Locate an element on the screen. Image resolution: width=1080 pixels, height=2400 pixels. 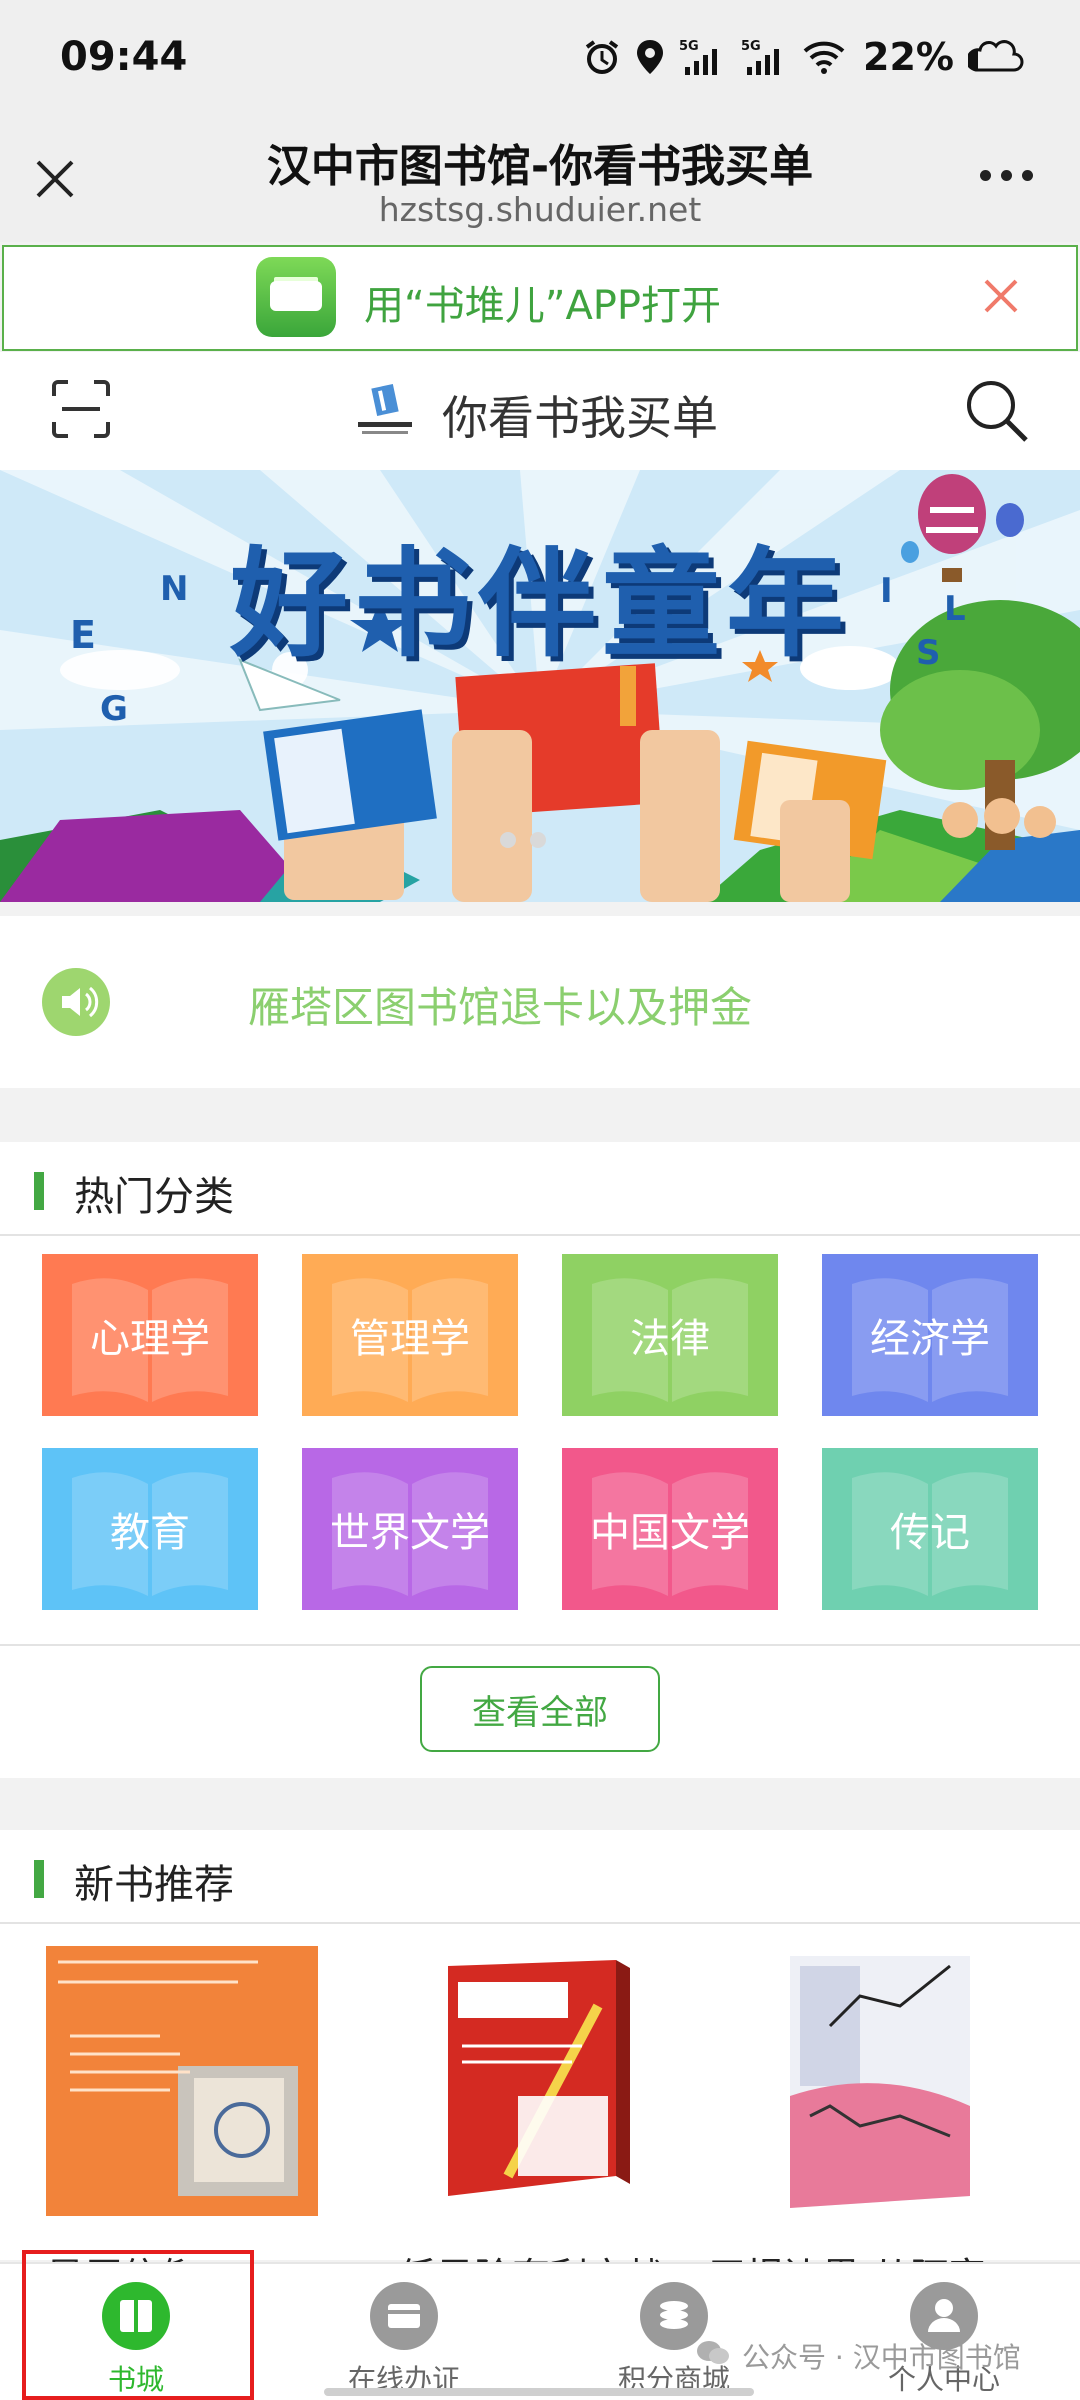
category-grid: 心理学 管理学 法律 经济学 教育 世界文学 中国文学 传记 is located at coordinates (540, 1432).